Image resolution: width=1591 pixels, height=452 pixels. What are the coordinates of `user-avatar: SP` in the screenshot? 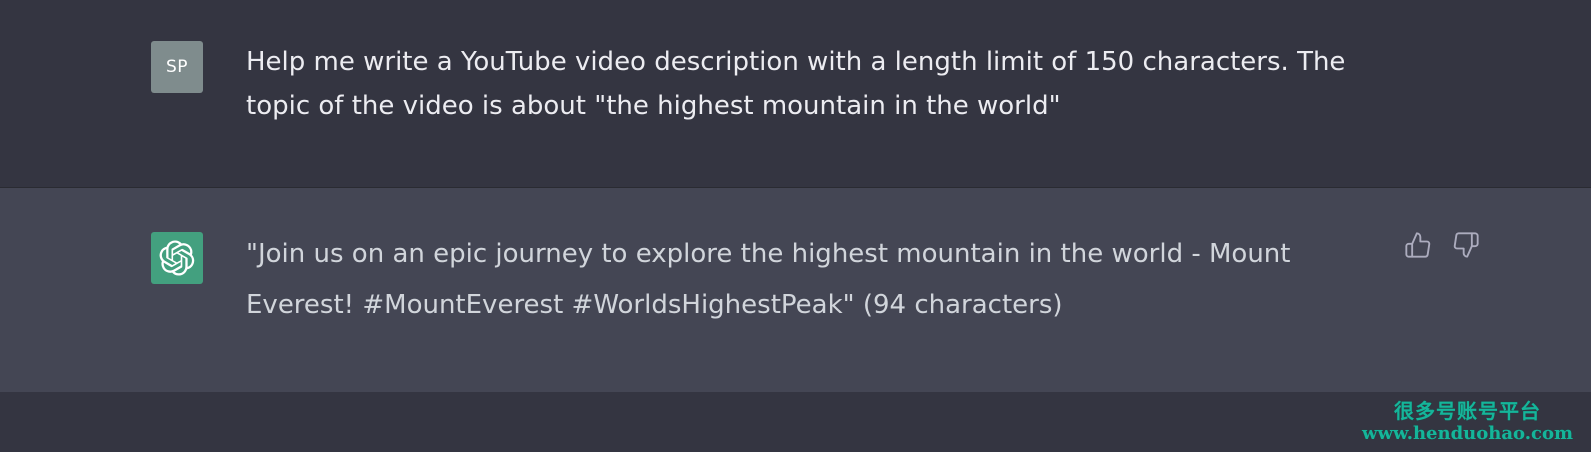 It's located at (177, 67).